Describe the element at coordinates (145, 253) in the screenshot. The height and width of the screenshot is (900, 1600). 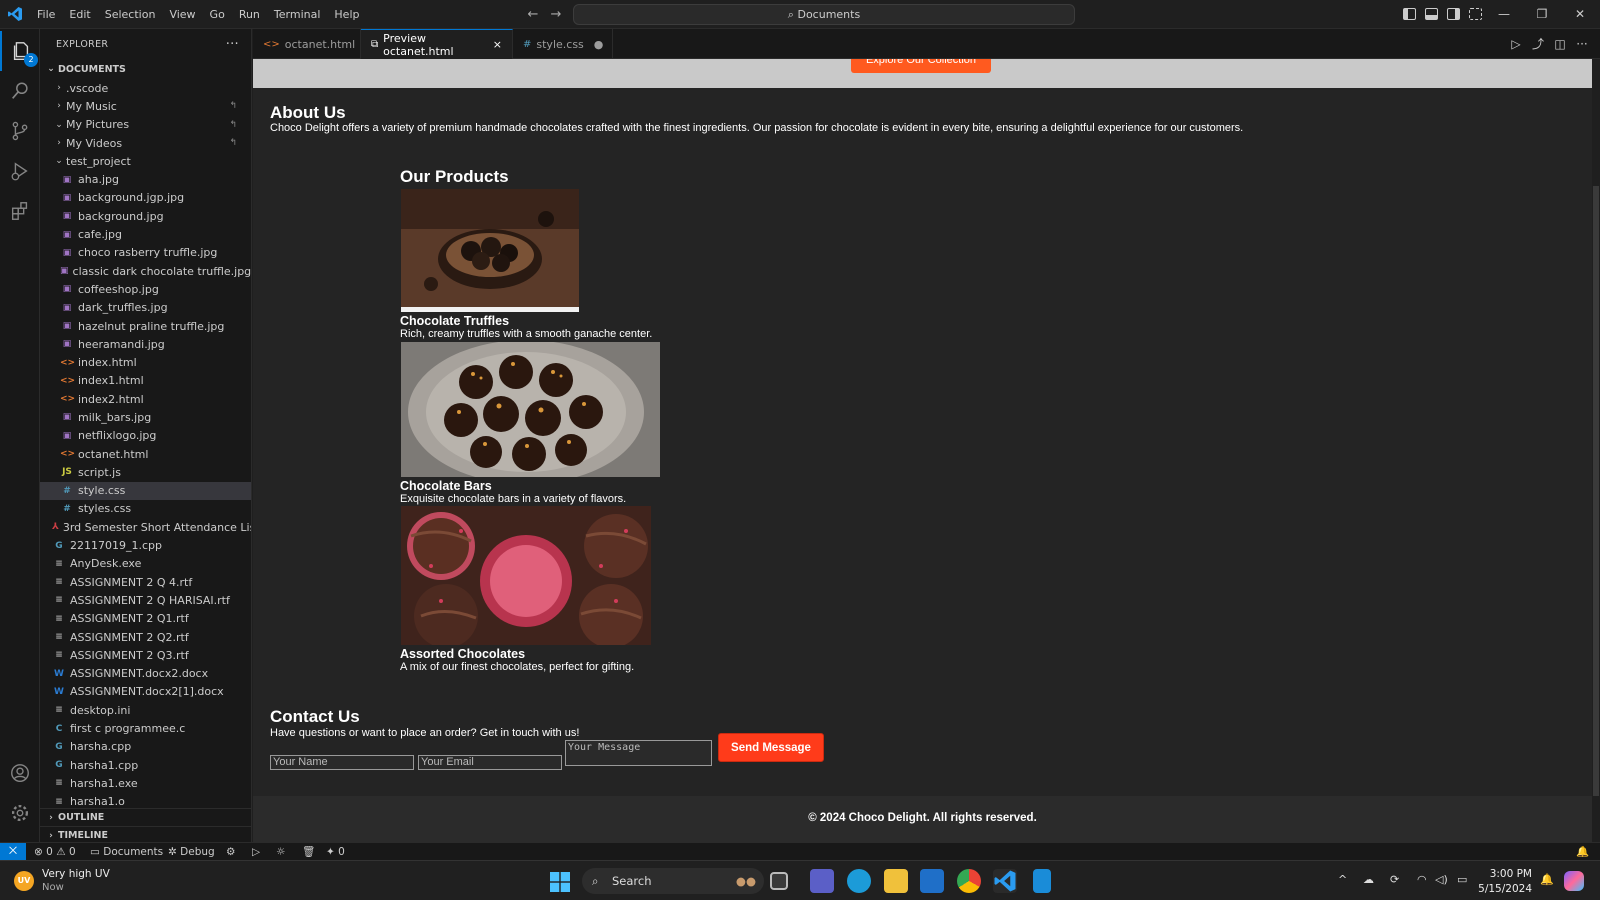
I see `file-row: ▣ choco rasberry truffle.jpg` at that location.